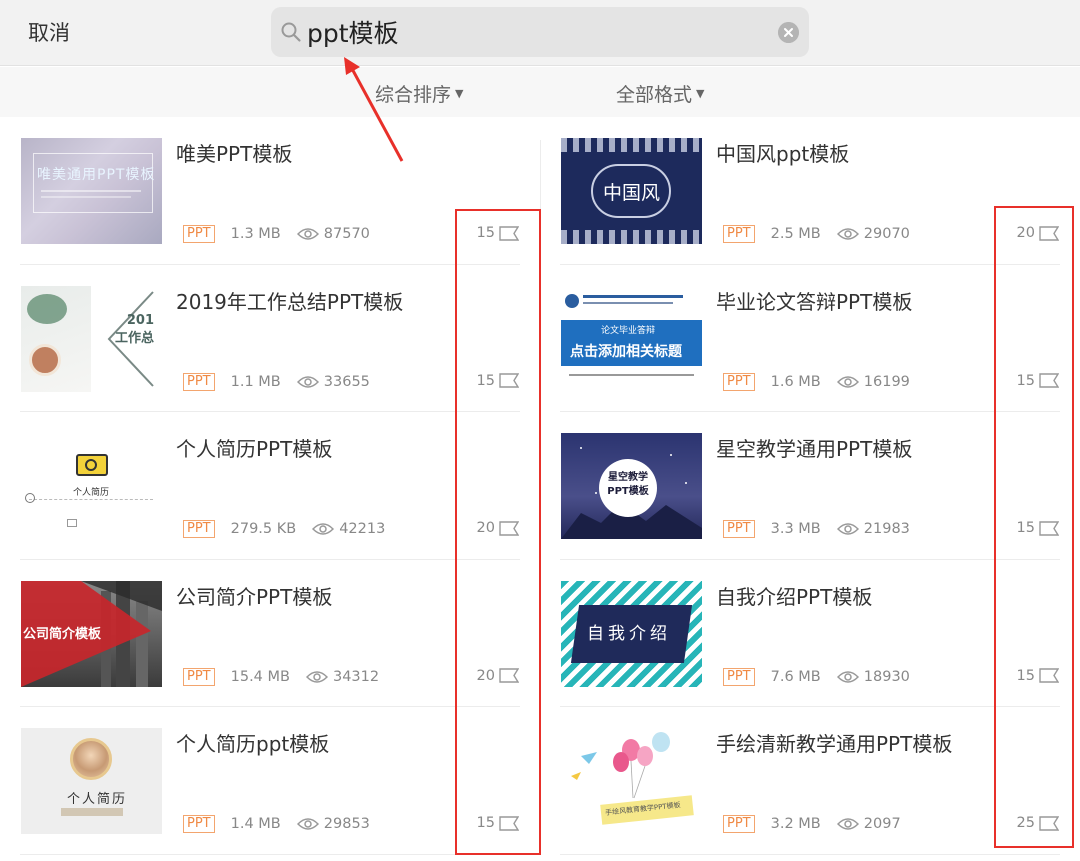 This screenshot has width=1080, height=861. I want to click on file-size: 1.1 MB, so click(255, 381).